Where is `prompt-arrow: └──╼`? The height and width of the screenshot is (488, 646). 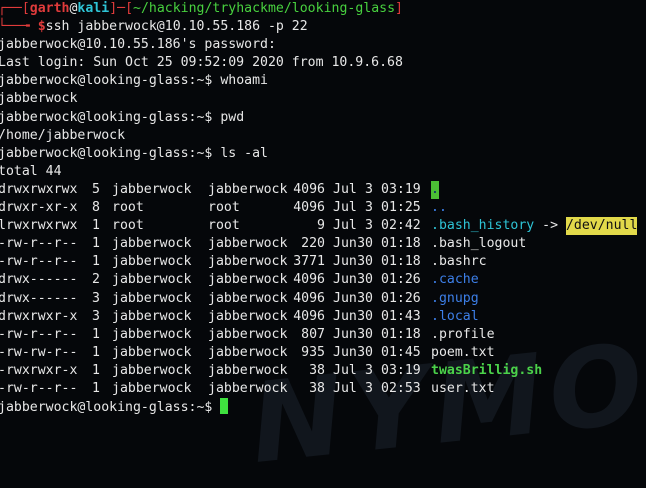 prompt-arrow: └──╼ is located at coordinates (19, 27).